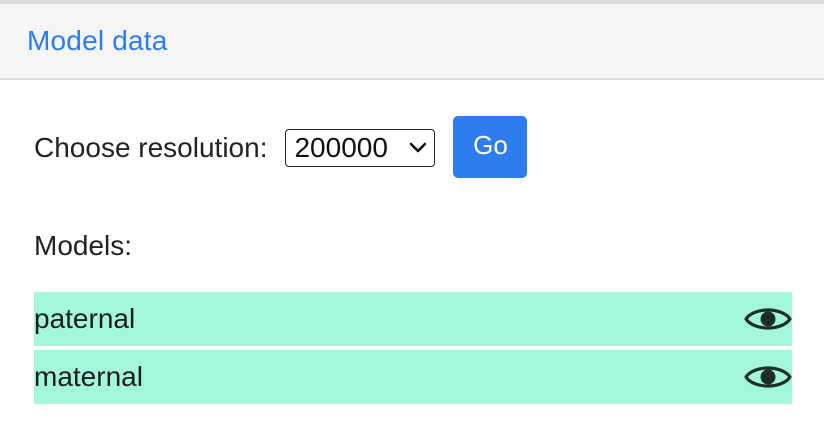  I want to click on panel-title-link: Model data, so click(97, 41).